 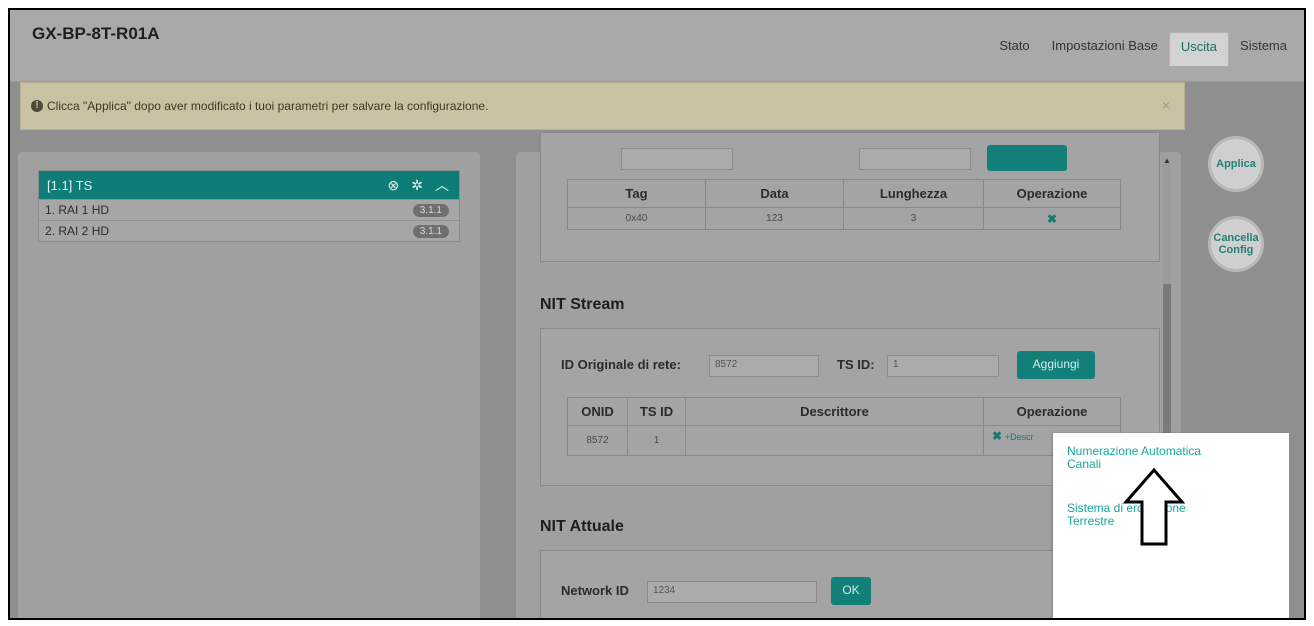 What do you see at coordinates (442, 185) in the screenshot?
I see `chevron-up-icon: ︿` at bounding box center [442, 185].